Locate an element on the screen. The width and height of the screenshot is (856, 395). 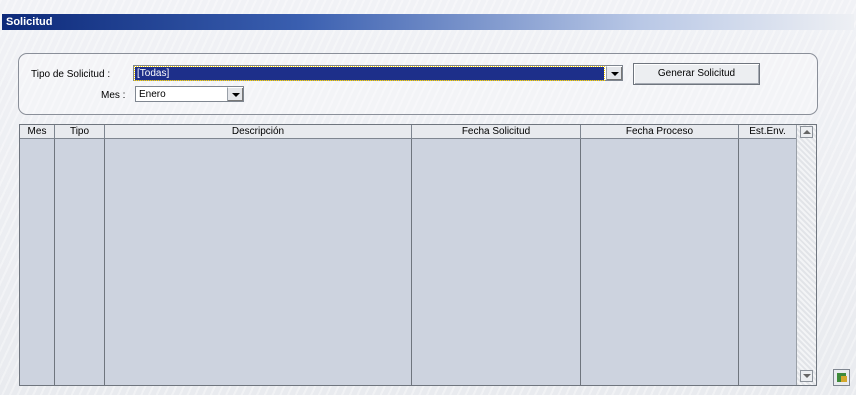
col-header-fecha-solicitud: Fecha Solicitud is located at coordinates (496, 132).